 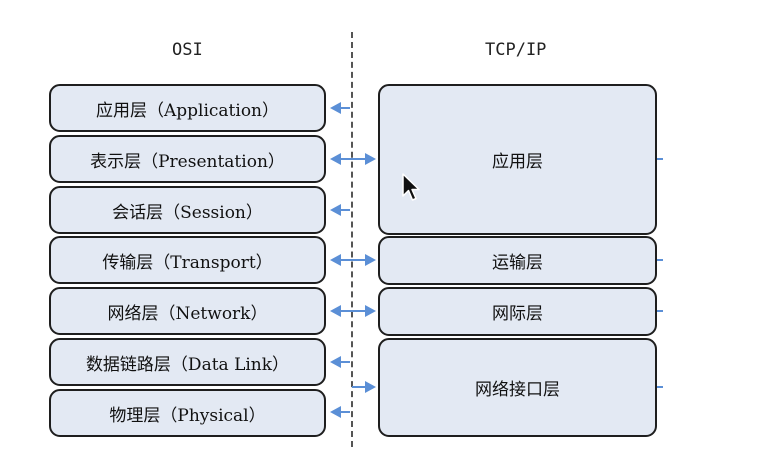 I want to click on arrow-presentation-both, so click(x=353, y=159).